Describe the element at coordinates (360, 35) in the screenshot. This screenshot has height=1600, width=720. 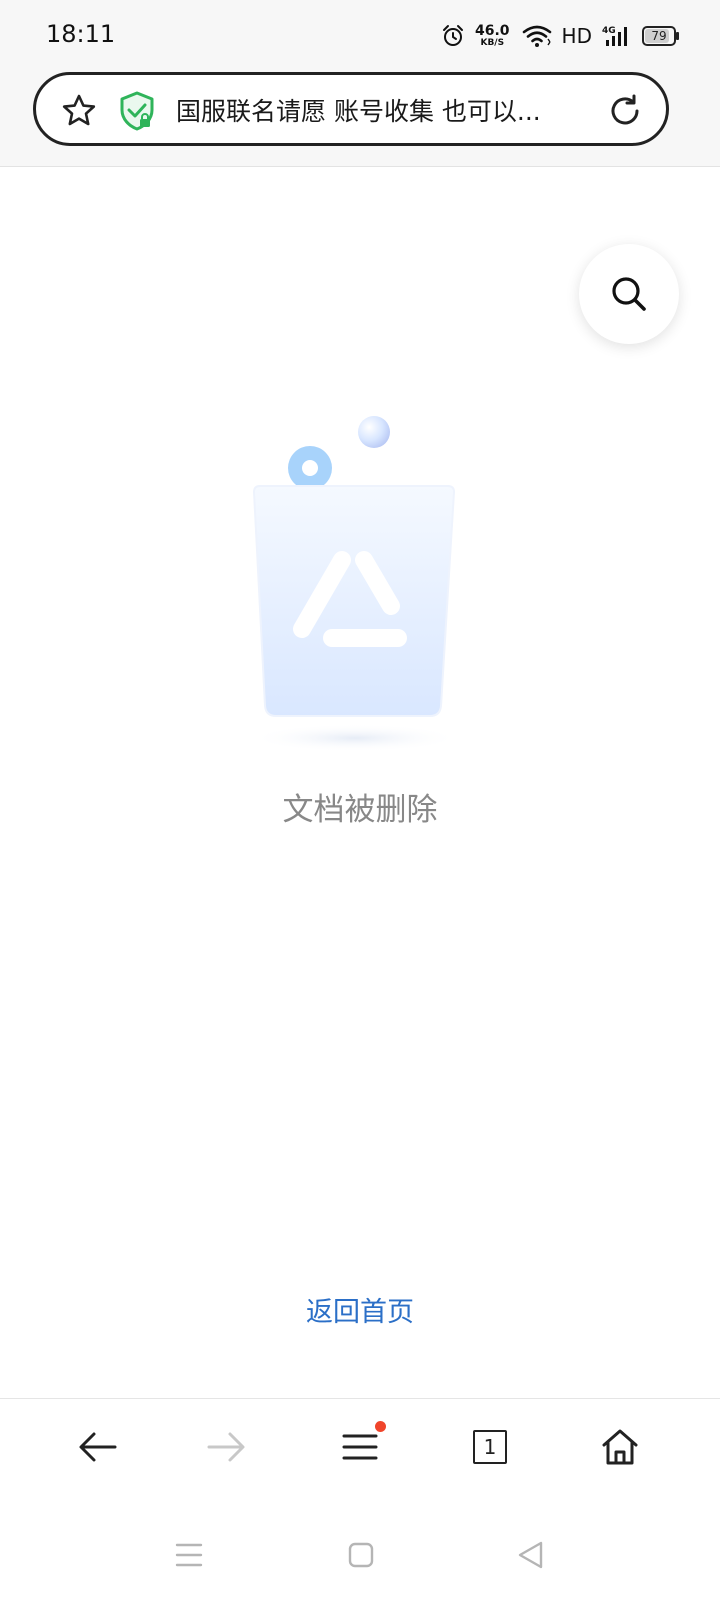
I see `status-bar: 18:11 46.0 KB/S HD 4G 79` at that location.